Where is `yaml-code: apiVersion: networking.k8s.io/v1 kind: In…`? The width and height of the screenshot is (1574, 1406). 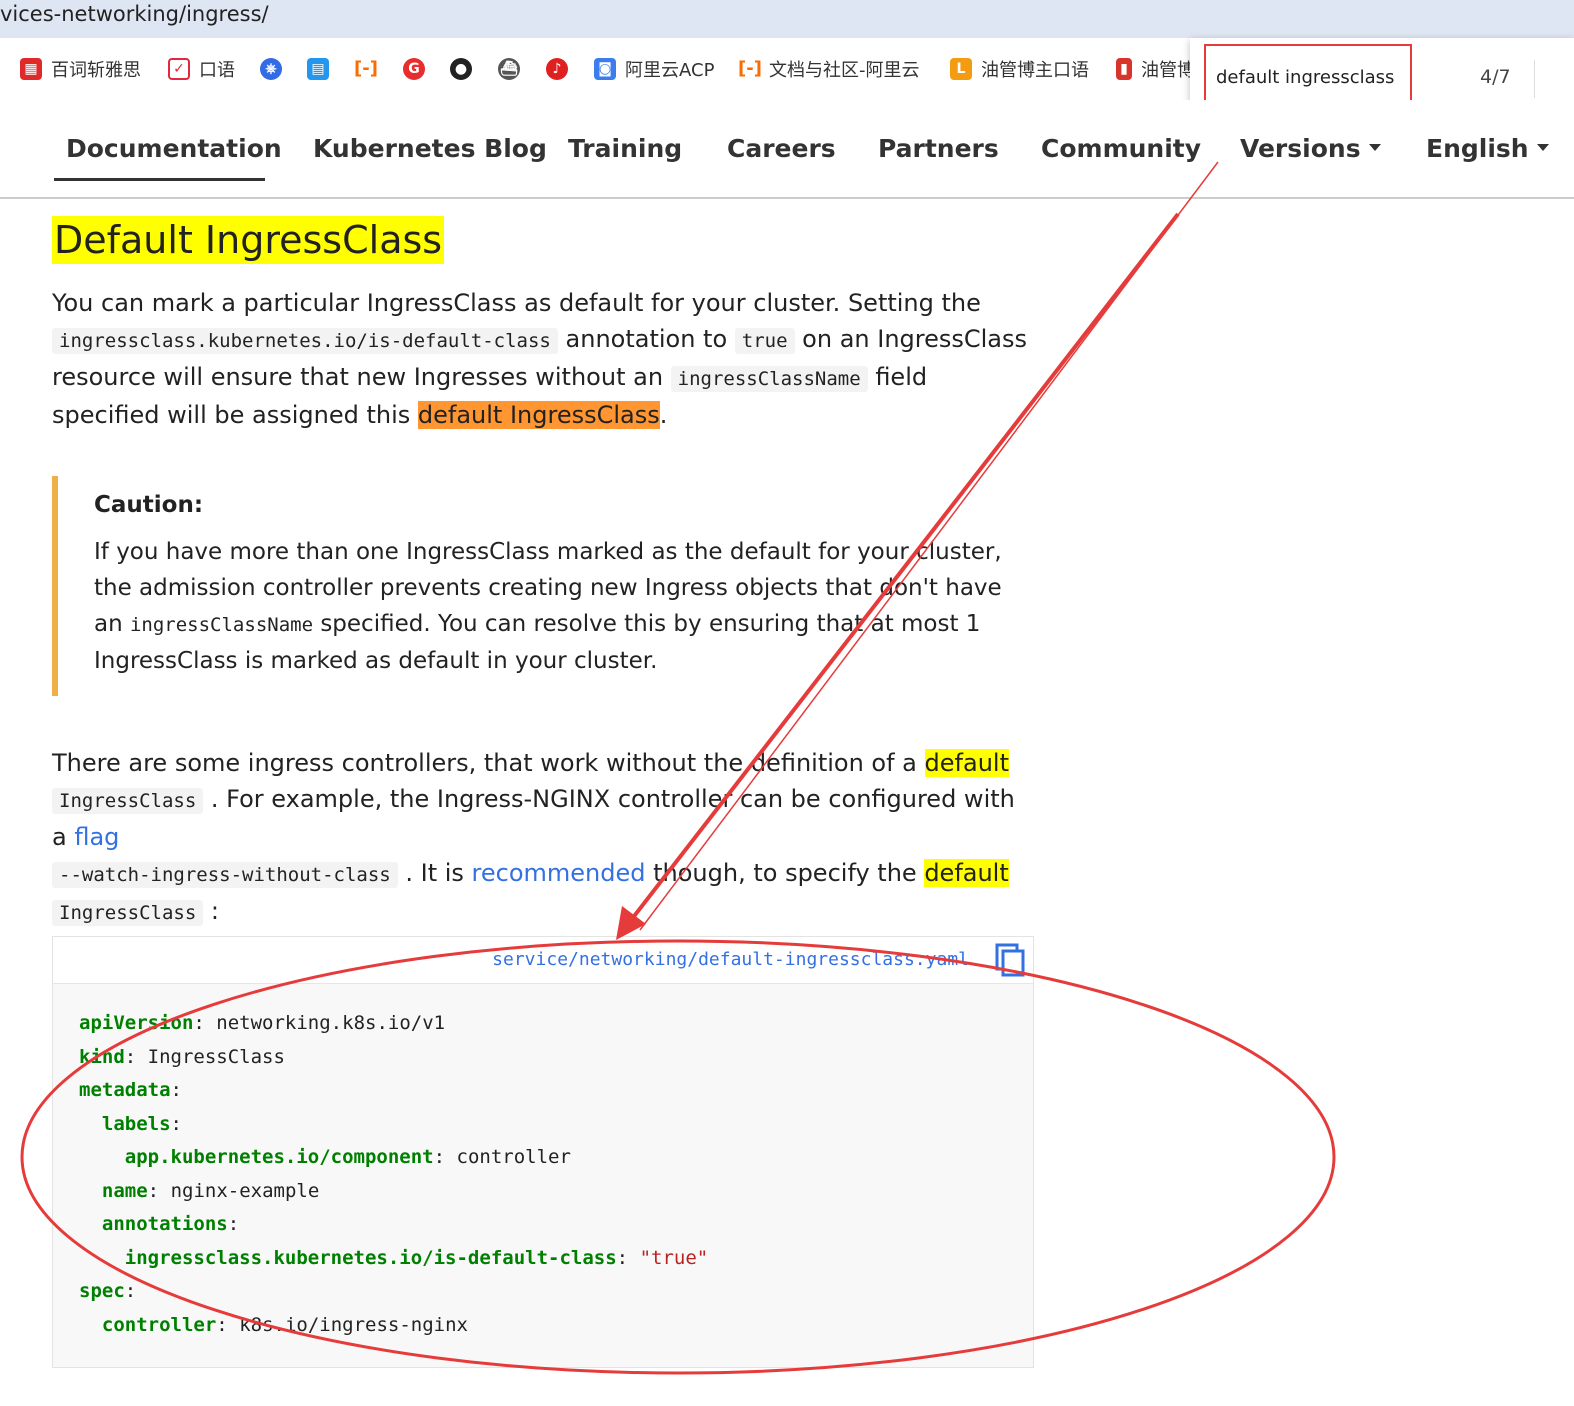 yaml-code: apiVersion: networking.k8s.io/v1 kind: In… is located at coordinates (393, 1174).